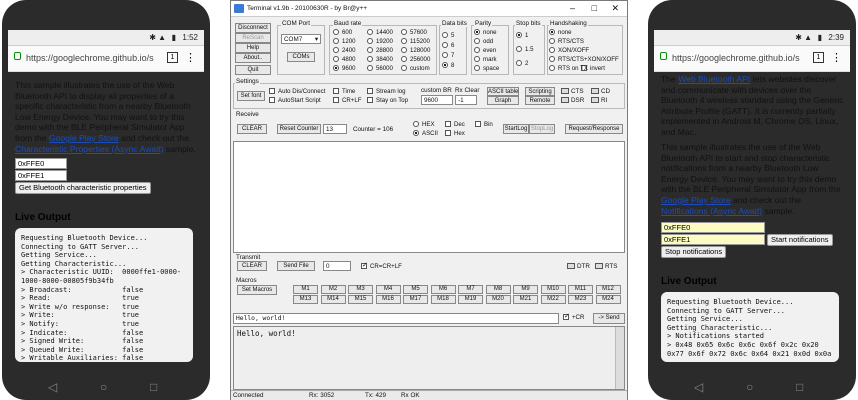  I want to click on disconnect-button: Disconnect, so click(253, 28).